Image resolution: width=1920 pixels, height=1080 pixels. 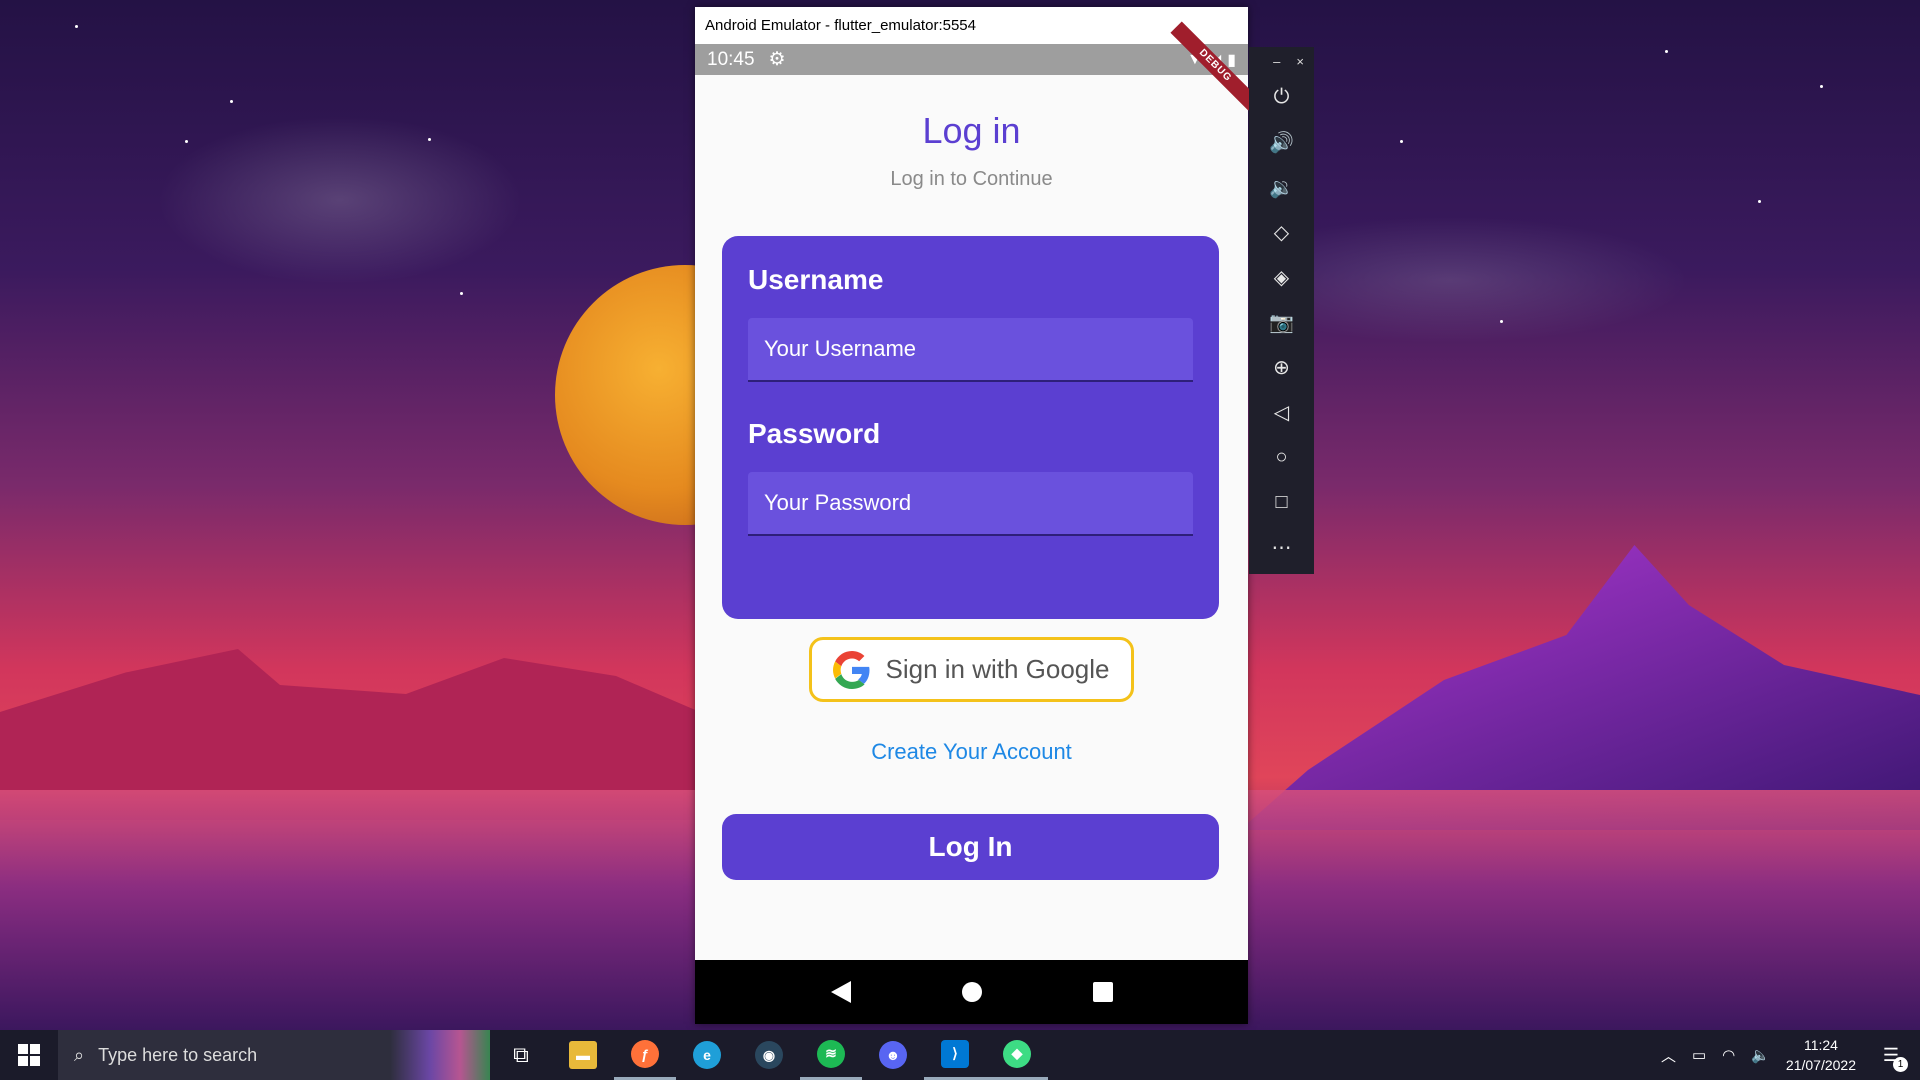 I want to click on taskbar-search: ⌕ Type here to search, so click(x=274, y=1055).